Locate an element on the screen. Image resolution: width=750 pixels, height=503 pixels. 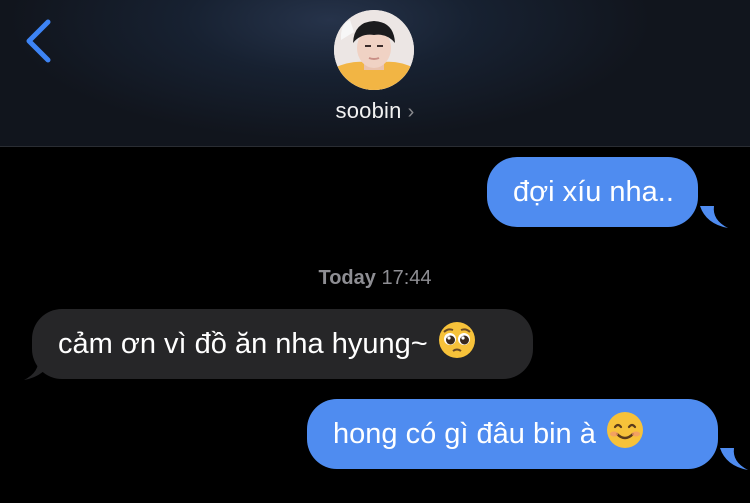
message-text: đợi xíu nha.. is located at coordinates (593, 192).